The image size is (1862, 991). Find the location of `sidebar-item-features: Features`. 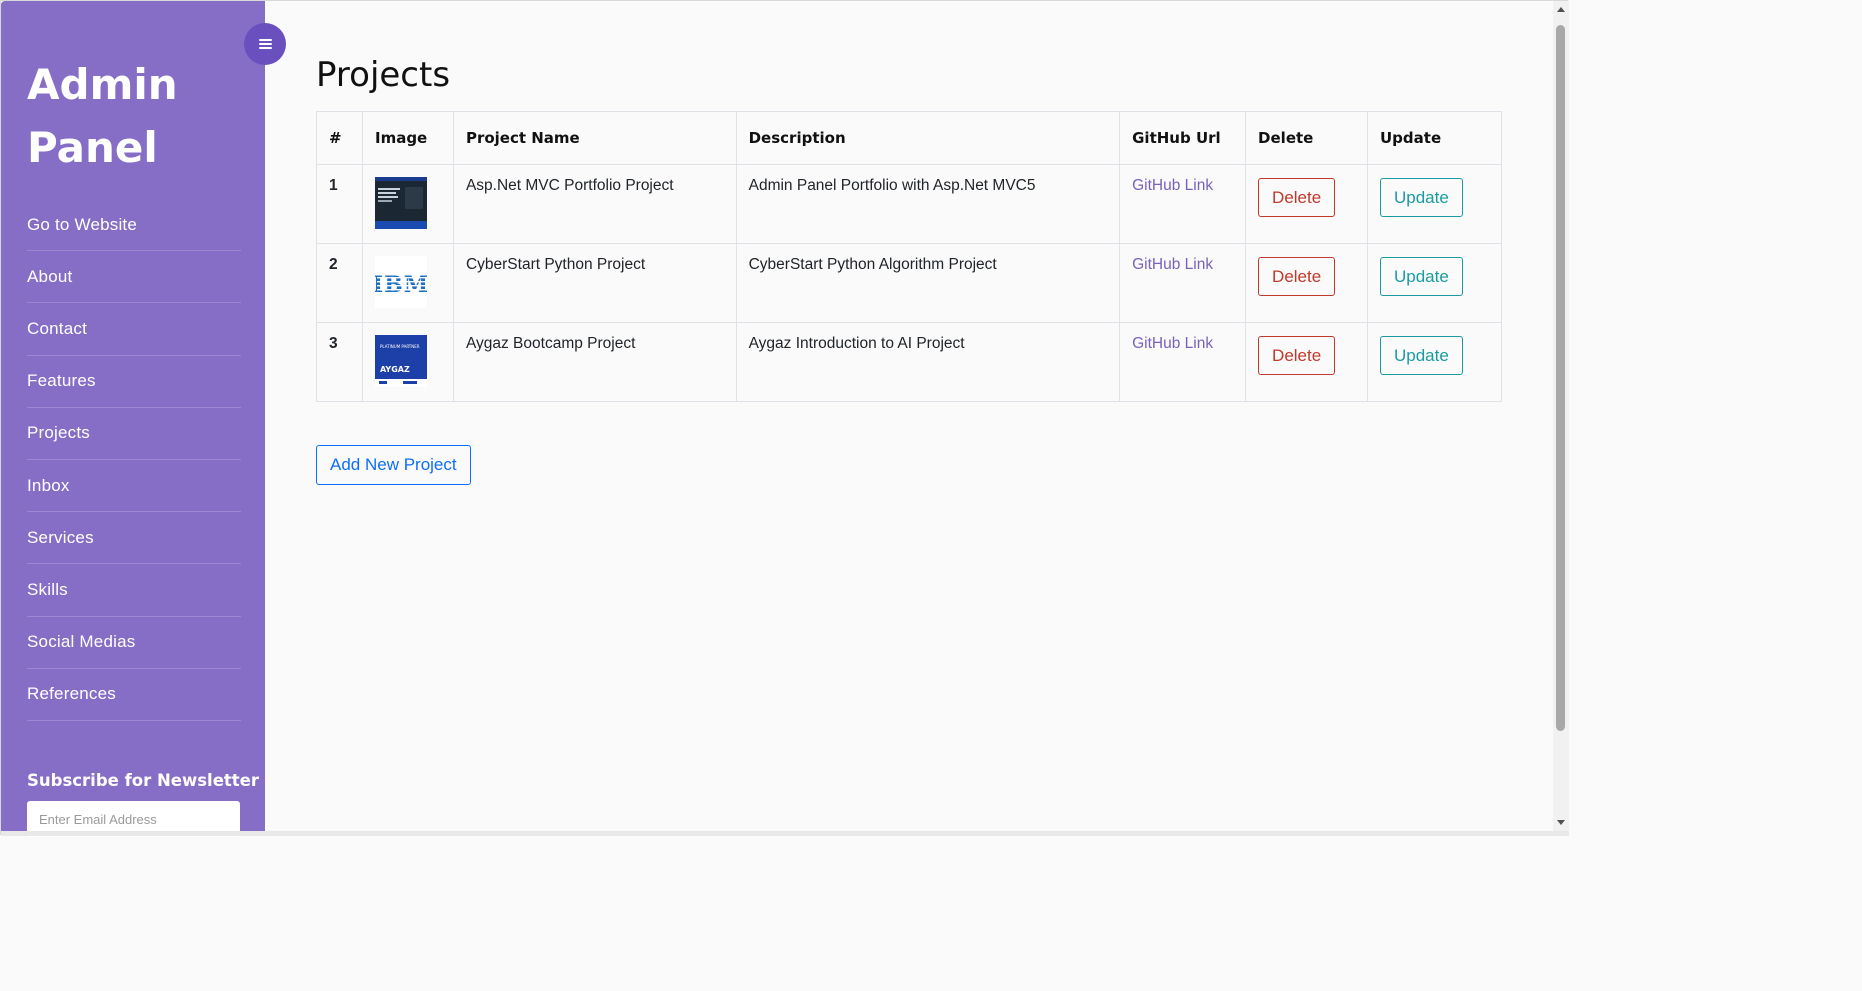

sidebar-item-features: Features is located at coordinates (134, 382).